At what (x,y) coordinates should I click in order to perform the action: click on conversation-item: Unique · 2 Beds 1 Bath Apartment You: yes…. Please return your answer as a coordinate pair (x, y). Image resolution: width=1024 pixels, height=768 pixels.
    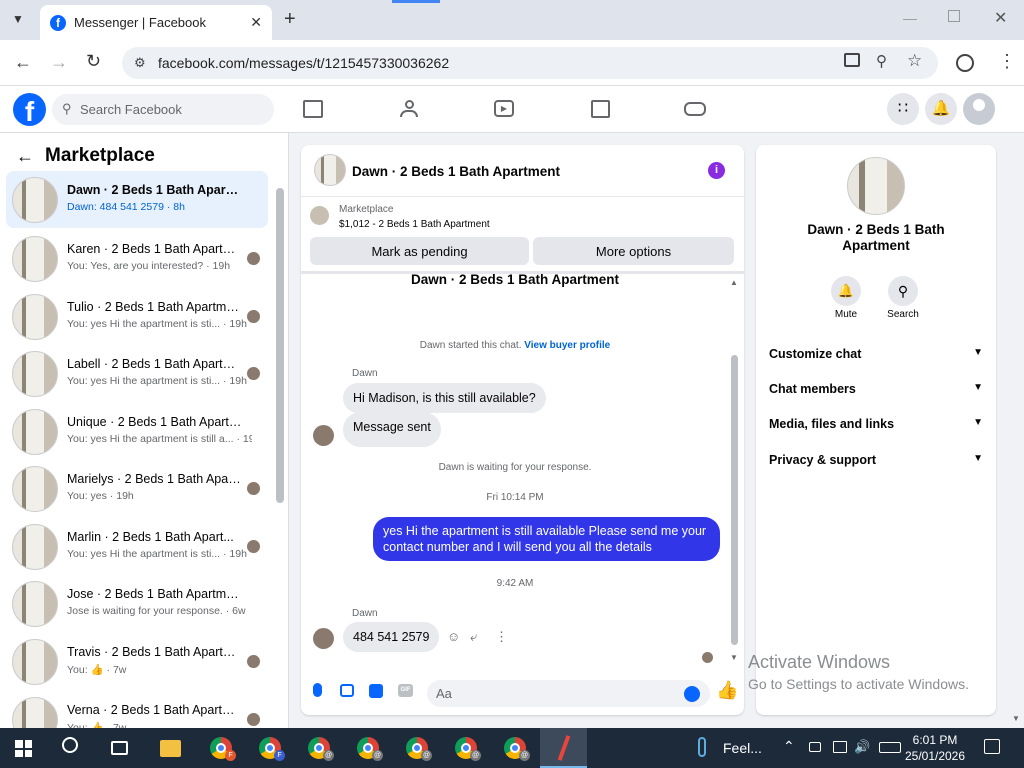
    Looking at the image, I should click on (137, 431).